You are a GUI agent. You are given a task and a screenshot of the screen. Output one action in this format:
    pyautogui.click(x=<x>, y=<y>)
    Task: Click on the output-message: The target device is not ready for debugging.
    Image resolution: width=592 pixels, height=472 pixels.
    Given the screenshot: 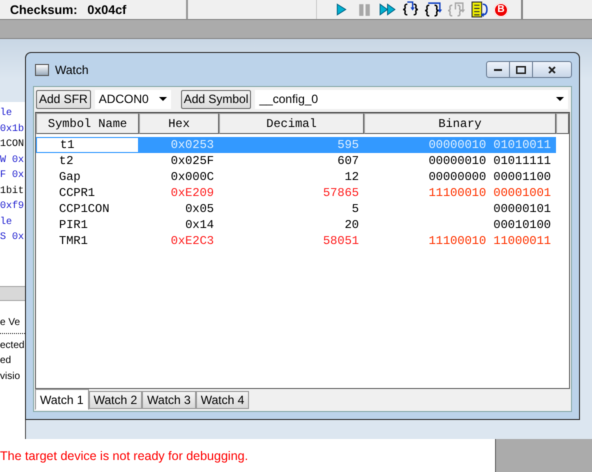 What is the action you would take?
    pyautogui.click(x=125, y=456)
    